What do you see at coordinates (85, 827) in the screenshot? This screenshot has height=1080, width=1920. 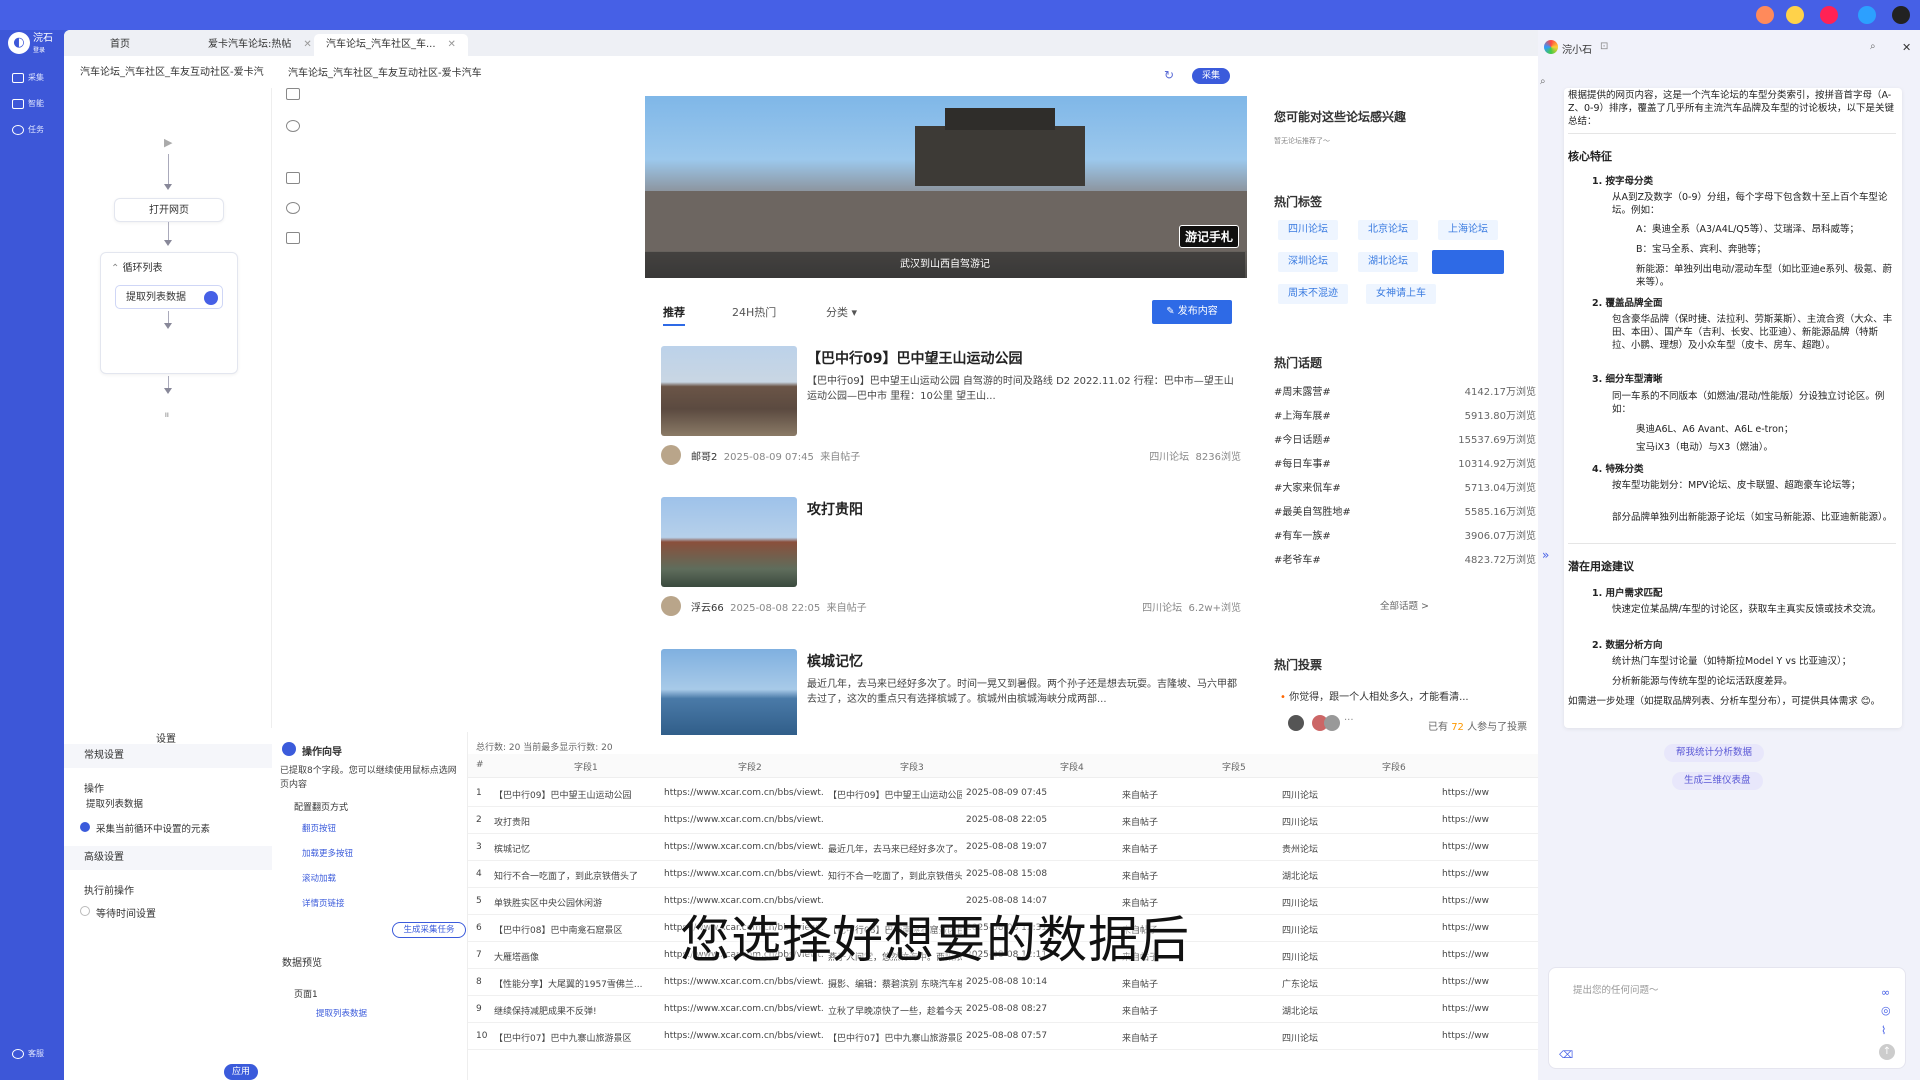 I see `checkbox` at bounding box center [85, 827].